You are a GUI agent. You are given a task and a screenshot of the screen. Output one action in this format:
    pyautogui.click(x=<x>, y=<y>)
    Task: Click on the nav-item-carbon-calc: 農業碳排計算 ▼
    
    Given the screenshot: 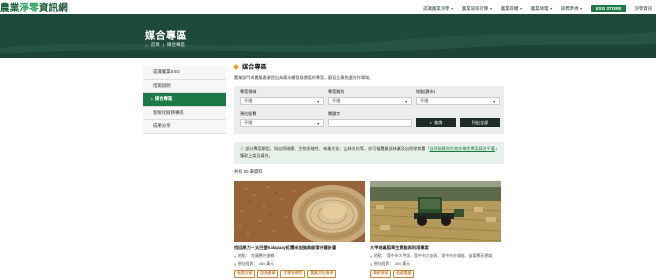 What is the action you would take?
    pyautogui.click(x=477, y=9)
    